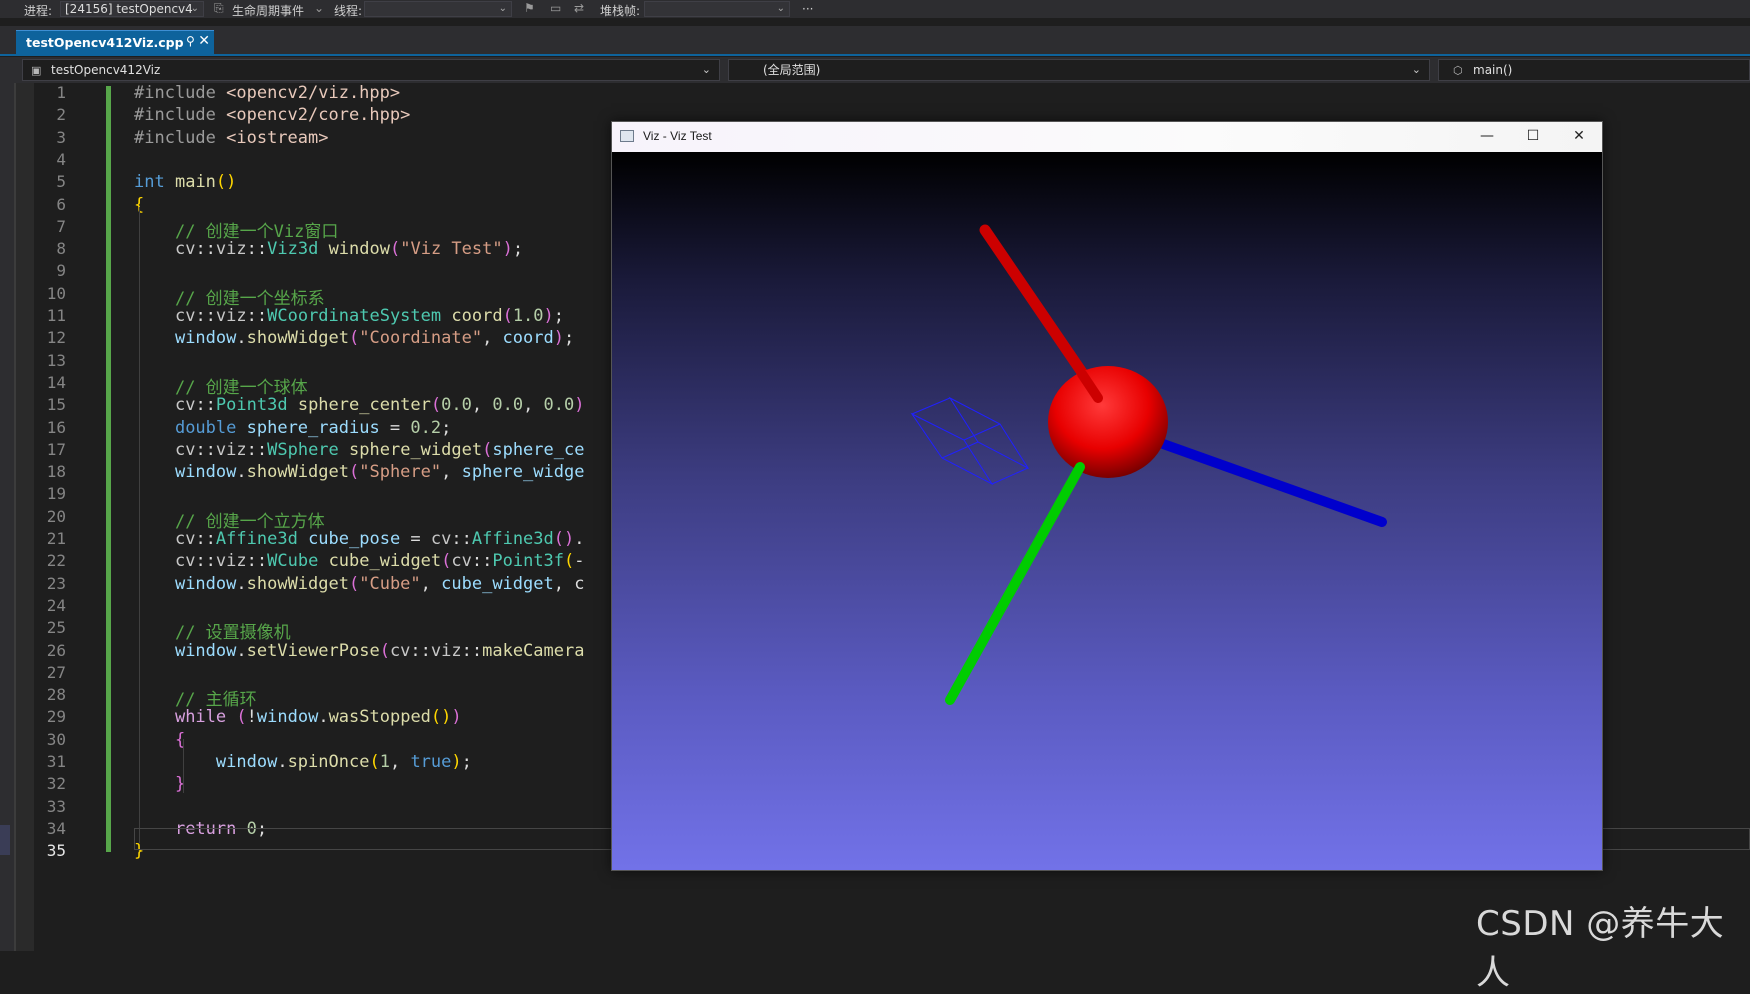 Image resolution: width=1750 pixels, height=994 pixels. What do you see at coordinates (56, 538) in the screenshot?
I see `line-number: 21` at bounding box center [56, 538].